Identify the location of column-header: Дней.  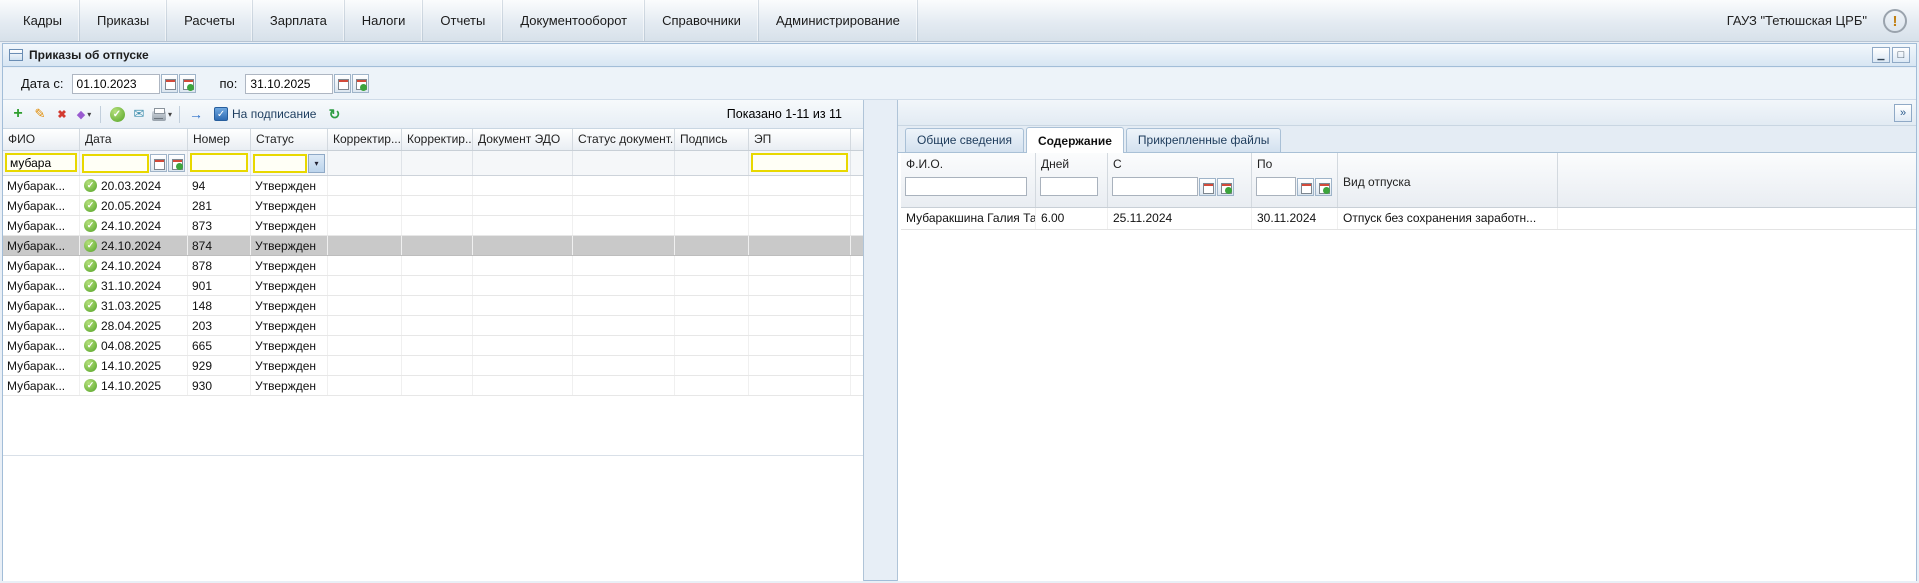
(1071, 162).